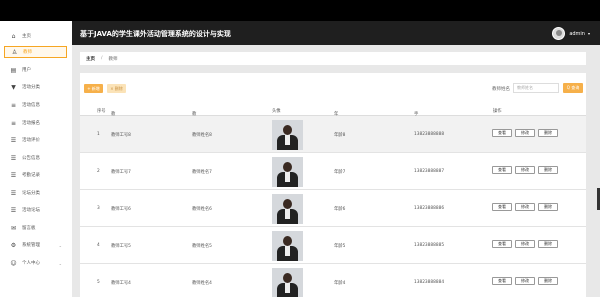 This screenshot has width=600, height=297. What do you see at coordinates (35, 193) in the screenshot?
I see `sidebar-item-forum-category: ☰ 论坛分类` at bounding box center [35, 193].